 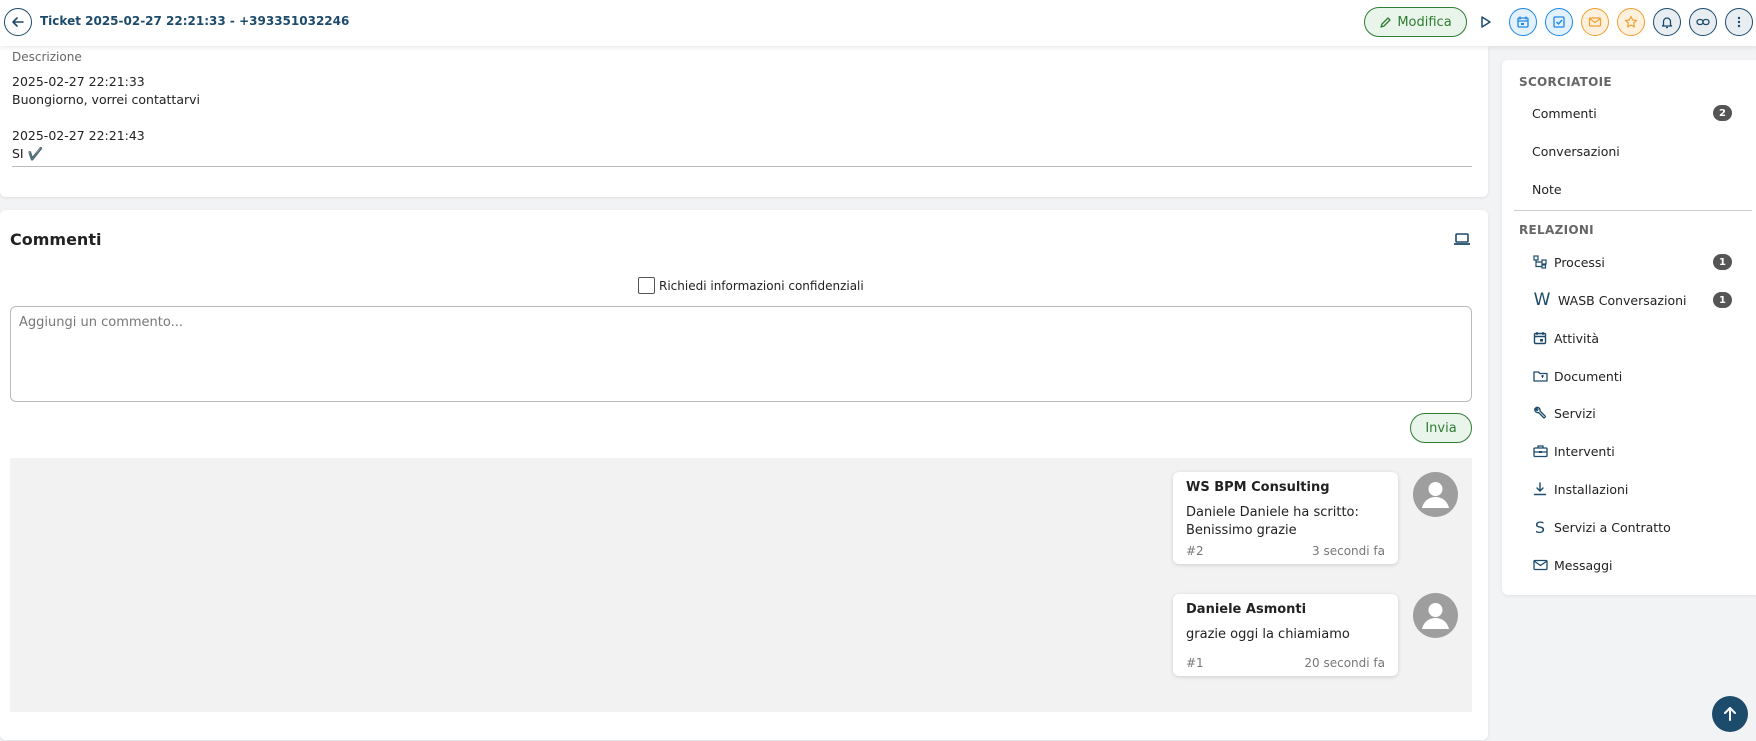 What do you see at coordinates (1195, 551) in the screenshot?
I see `comment-number: #2` at bounding box center [1195, 551].